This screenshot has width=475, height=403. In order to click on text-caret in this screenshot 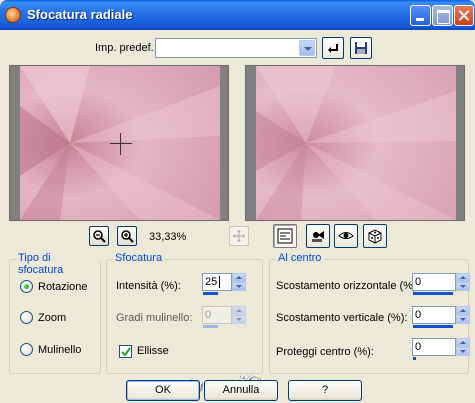, I will do `click(219, 282)`.